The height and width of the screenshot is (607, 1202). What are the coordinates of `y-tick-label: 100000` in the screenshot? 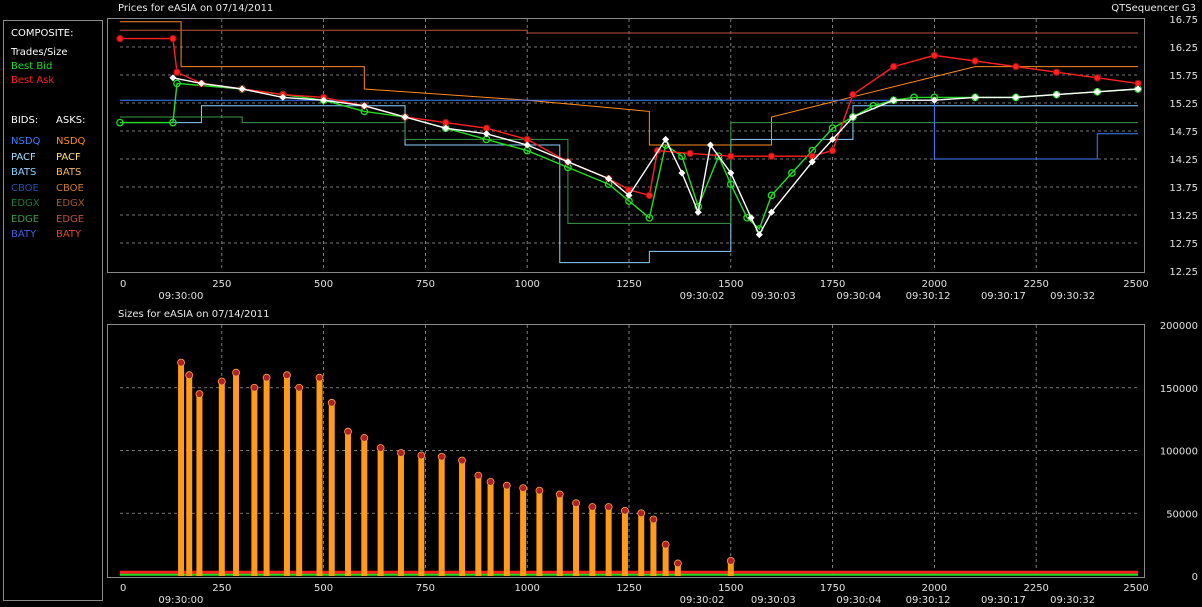 It's located at (1179, 452).